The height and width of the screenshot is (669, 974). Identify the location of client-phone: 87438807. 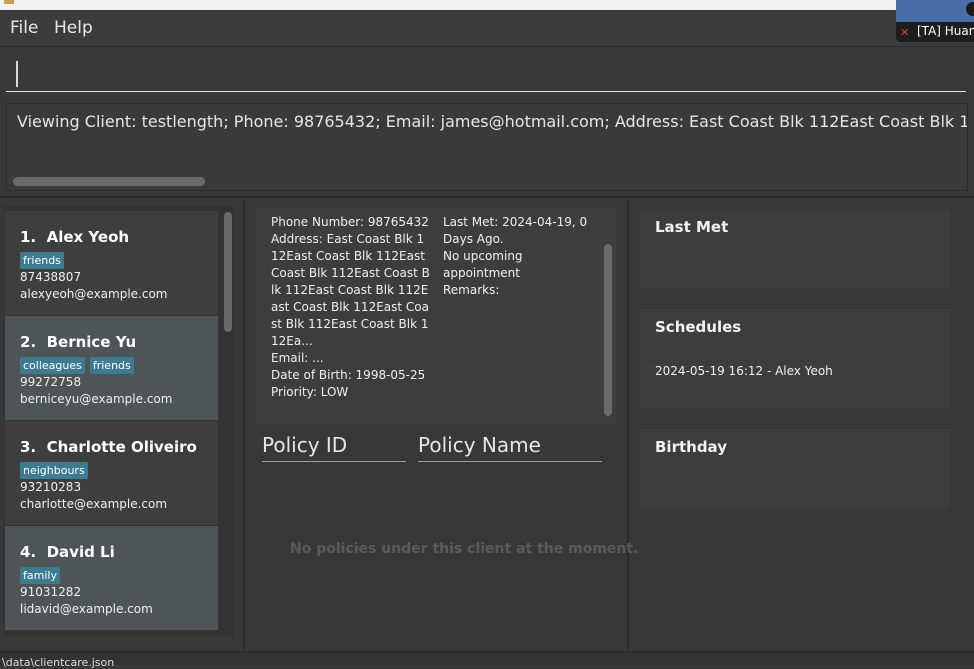
(51, 277).